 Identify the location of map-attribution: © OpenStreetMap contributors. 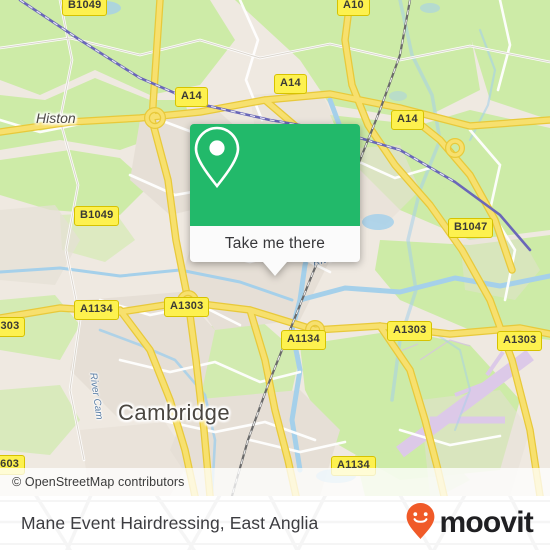
(275, 482).